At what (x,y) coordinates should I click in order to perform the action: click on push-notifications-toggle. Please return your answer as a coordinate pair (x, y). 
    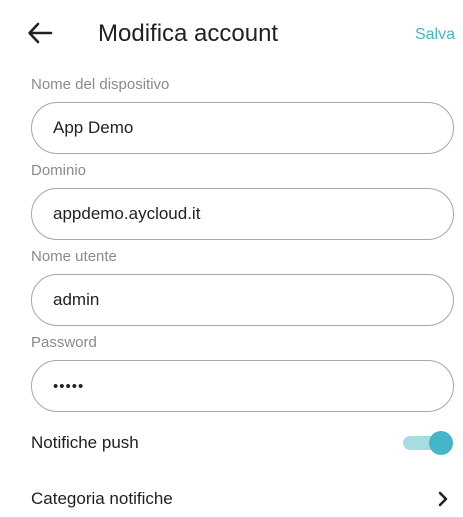
    Looking at the image, I should click on (428, 443).